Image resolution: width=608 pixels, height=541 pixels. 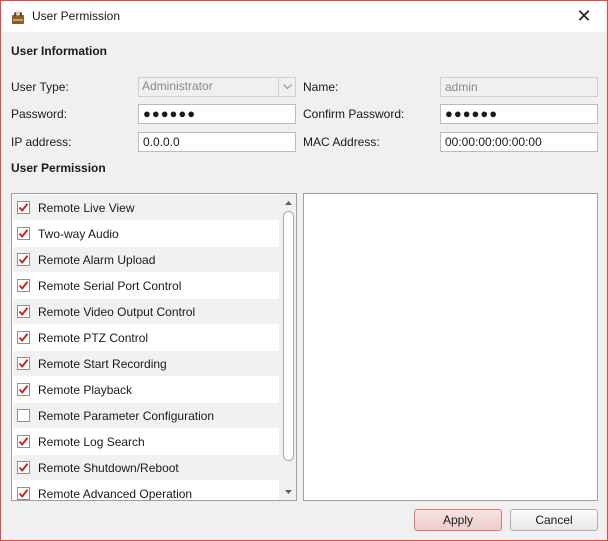 I want to click on permission-item-label: Remote Start Recording, so click(x=102, y=363).